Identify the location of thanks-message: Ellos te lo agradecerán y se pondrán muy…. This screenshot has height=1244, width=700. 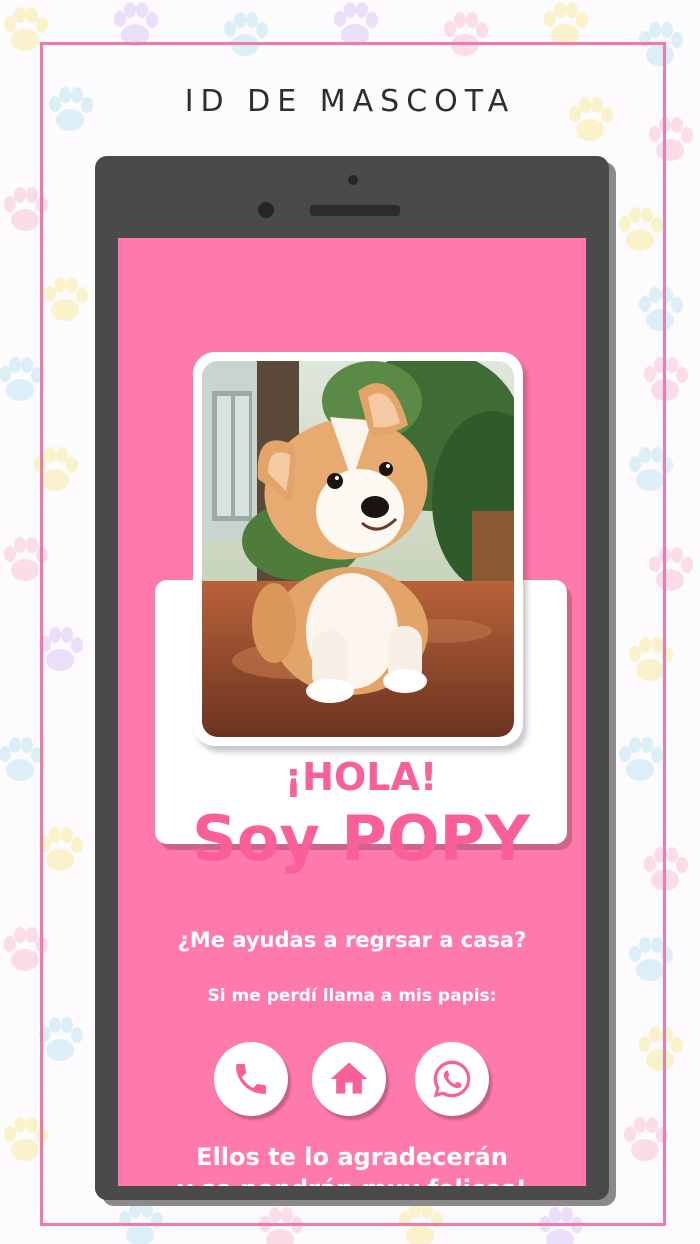
(352, 1163).